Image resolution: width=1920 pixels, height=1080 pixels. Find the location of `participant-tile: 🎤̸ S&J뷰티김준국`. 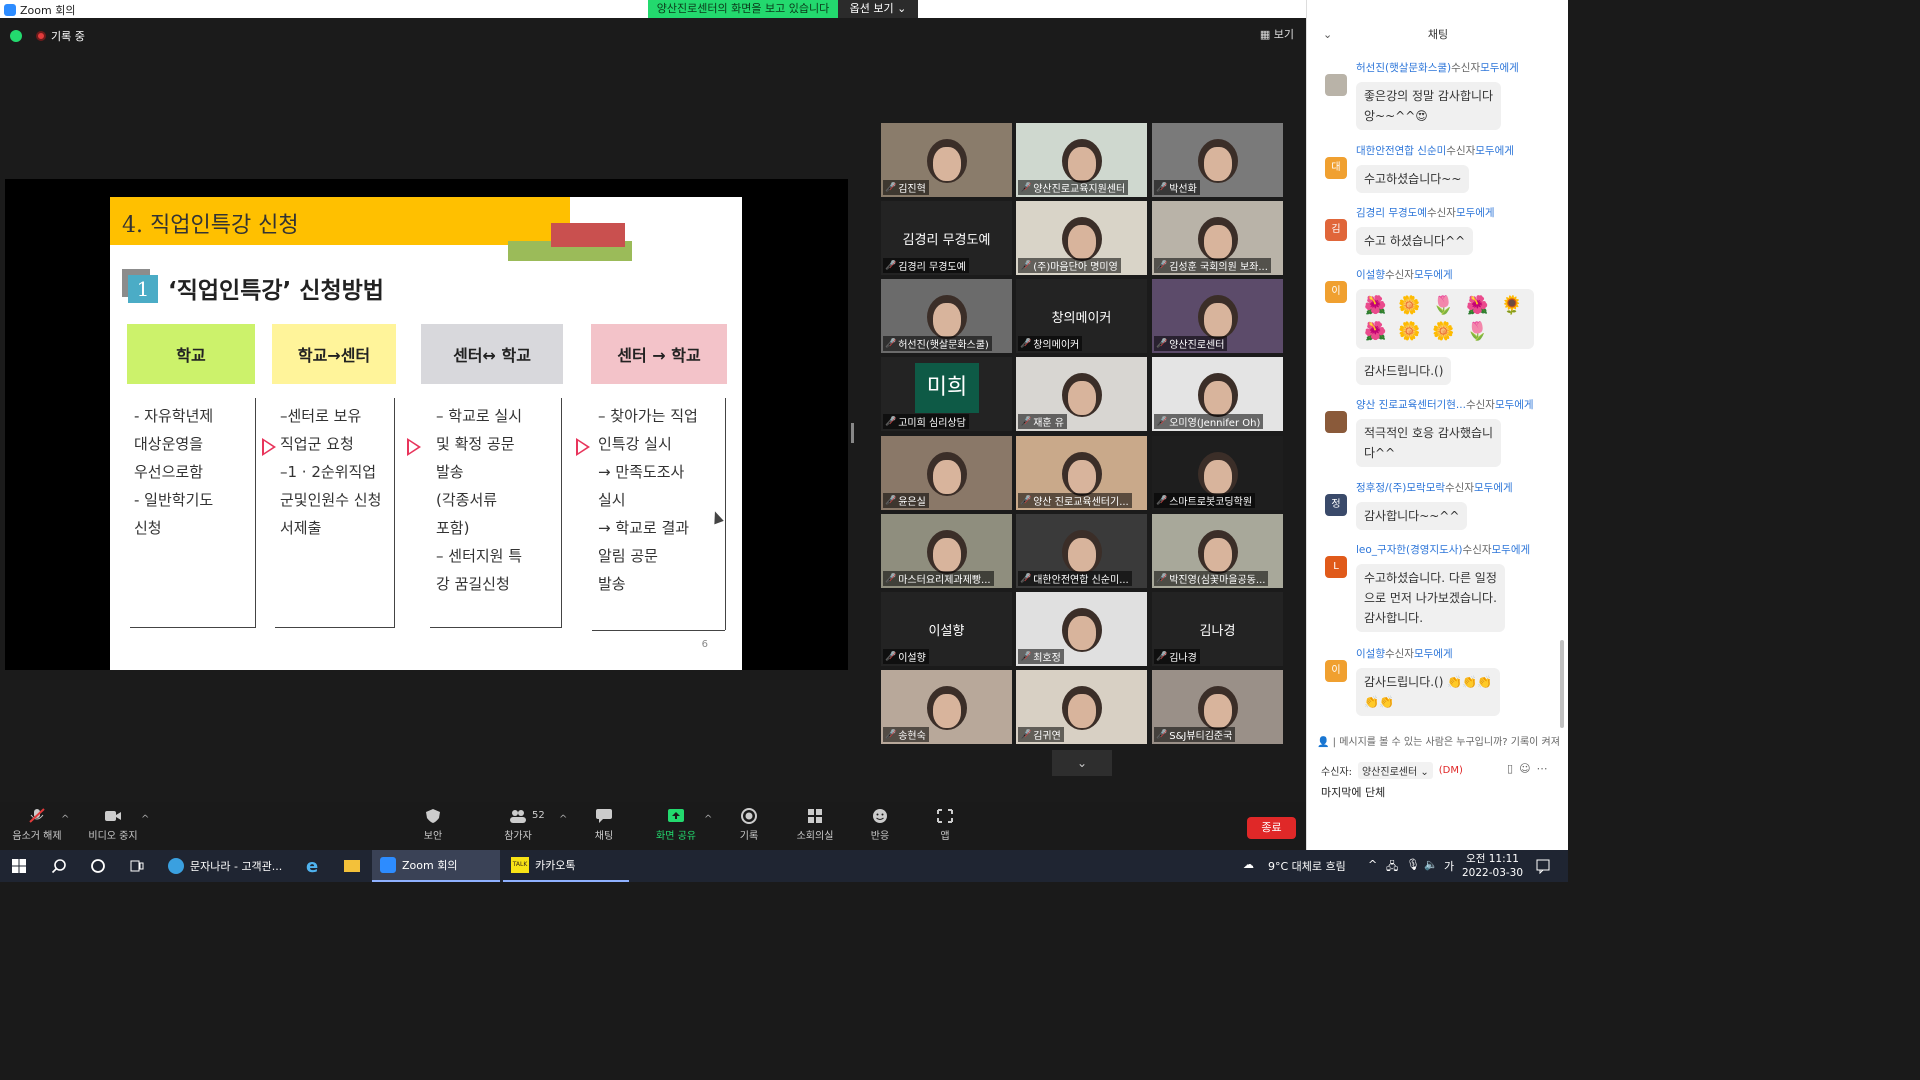

participant-tile: 🎤̸ S&J뷰티김준국 is located at coordinates (1217, 707).